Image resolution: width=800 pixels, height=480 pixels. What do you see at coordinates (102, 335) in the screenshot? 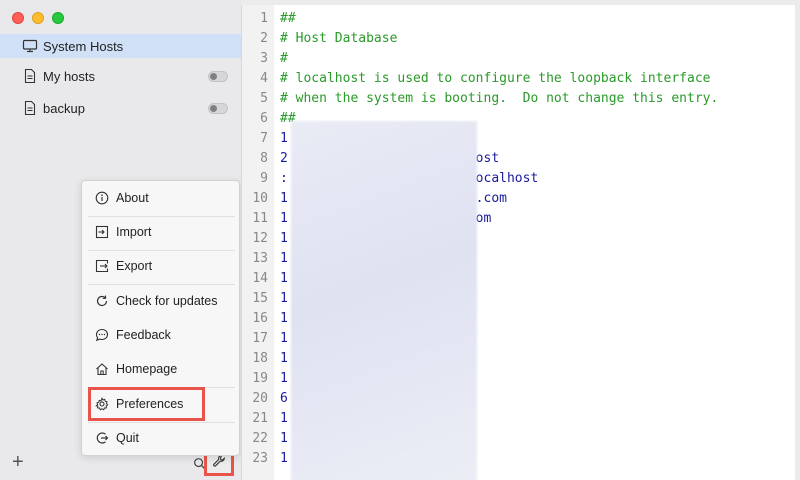
I see `chat-icon` at bounding box center [102, 335].